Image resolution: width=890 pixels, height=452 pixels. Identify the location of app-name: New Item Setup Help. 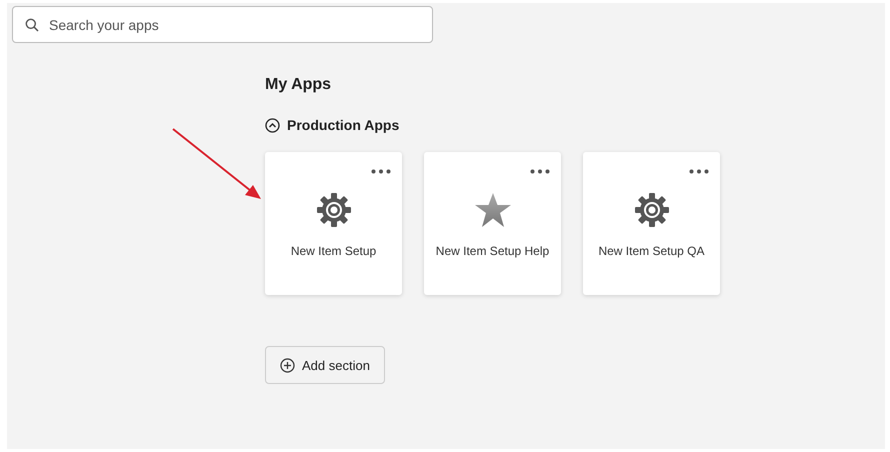
(492, 251).